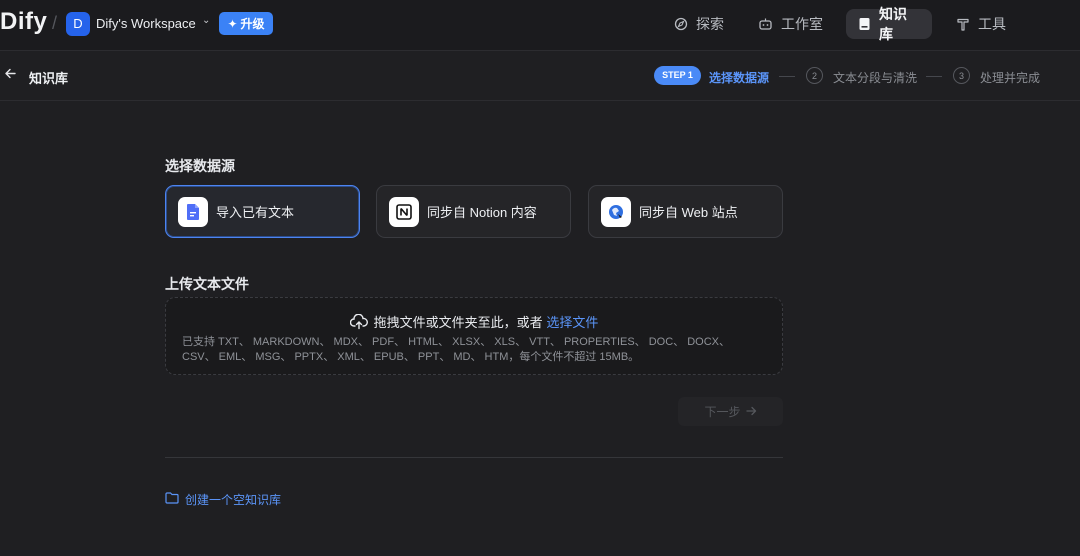 Image resolution: width=1080 pixels, height=556 pixels. What do you see at coordinates (233, 500) in the screenshot?
I see `create-empty-knowledge-label: 创建一个空知识库` at bounding box center [233, 500].